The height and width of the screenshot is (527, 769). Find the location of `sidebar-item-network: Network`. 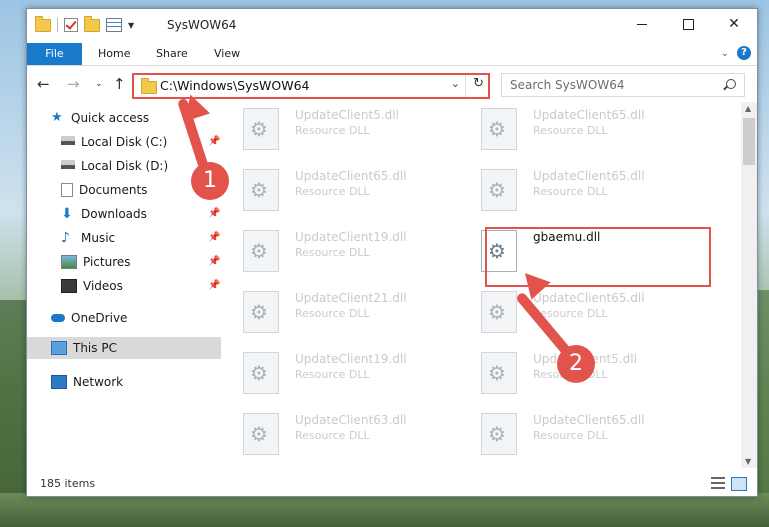

sidebar-item-network: Network is located at coordinates (87, 382).